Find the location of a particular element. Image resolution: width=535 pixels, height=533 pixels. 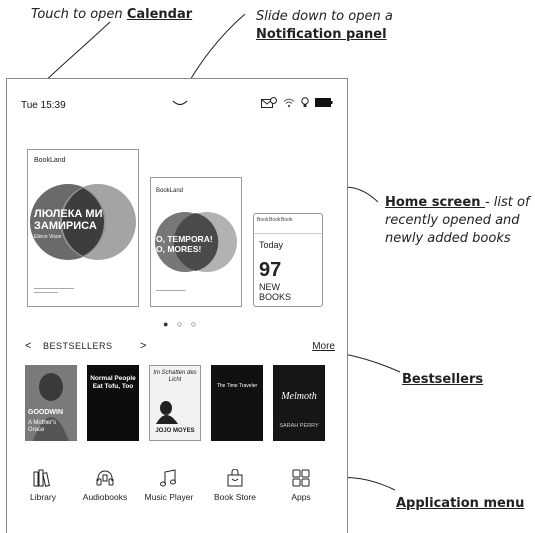

bestseller-book: Normal People Eat Tofu, Too is located at coordinates (113, 403).